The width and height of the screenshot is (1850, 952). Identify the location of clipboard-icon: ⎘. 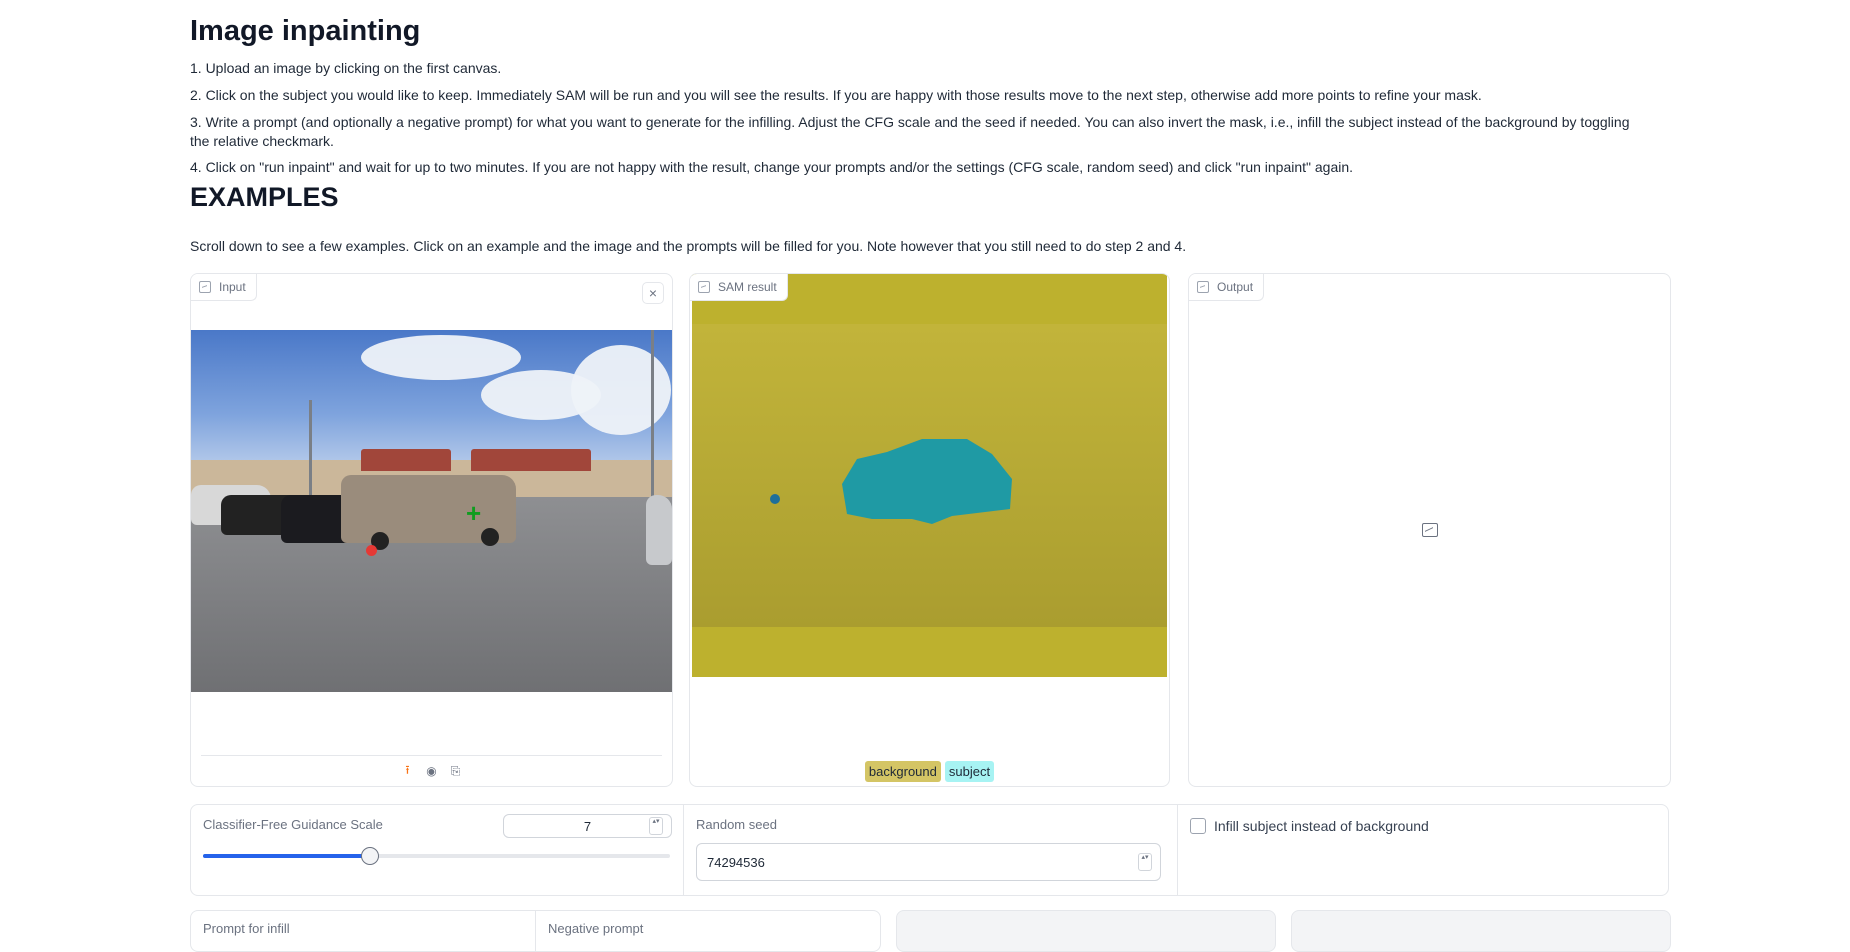
(456, 771).